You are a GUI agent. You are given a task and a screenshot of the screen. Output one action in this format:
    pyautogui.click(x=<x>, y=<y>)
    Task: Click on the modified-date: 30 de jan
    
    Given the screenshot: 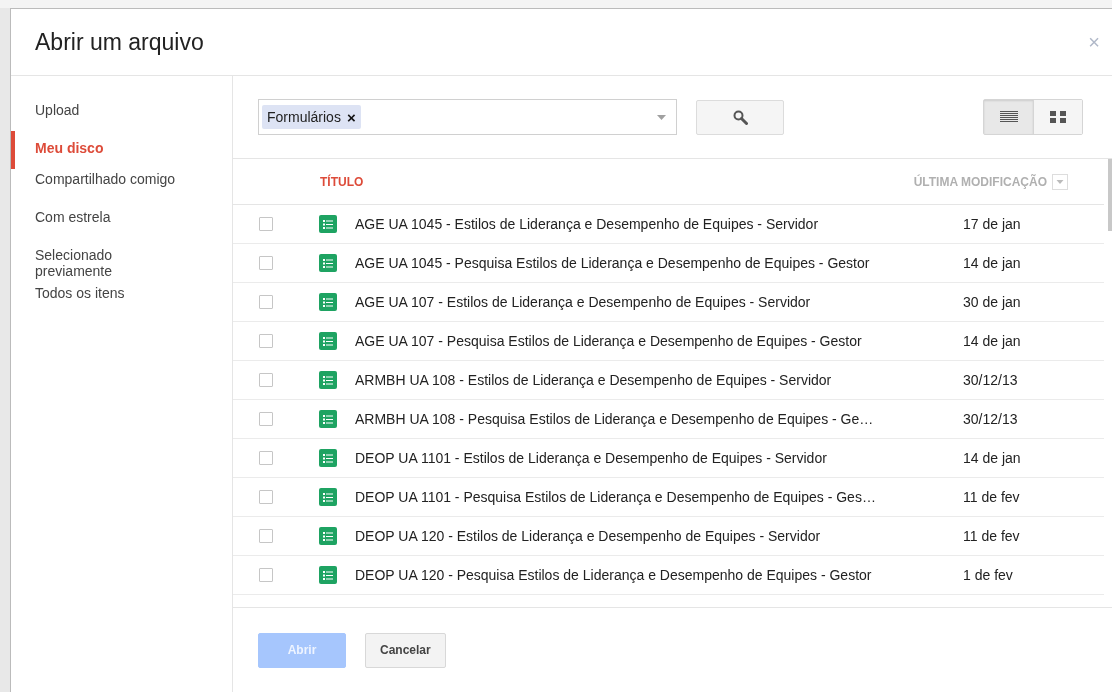 What is the action you would take?
    pyautogui.click(x=992, y=302)
    